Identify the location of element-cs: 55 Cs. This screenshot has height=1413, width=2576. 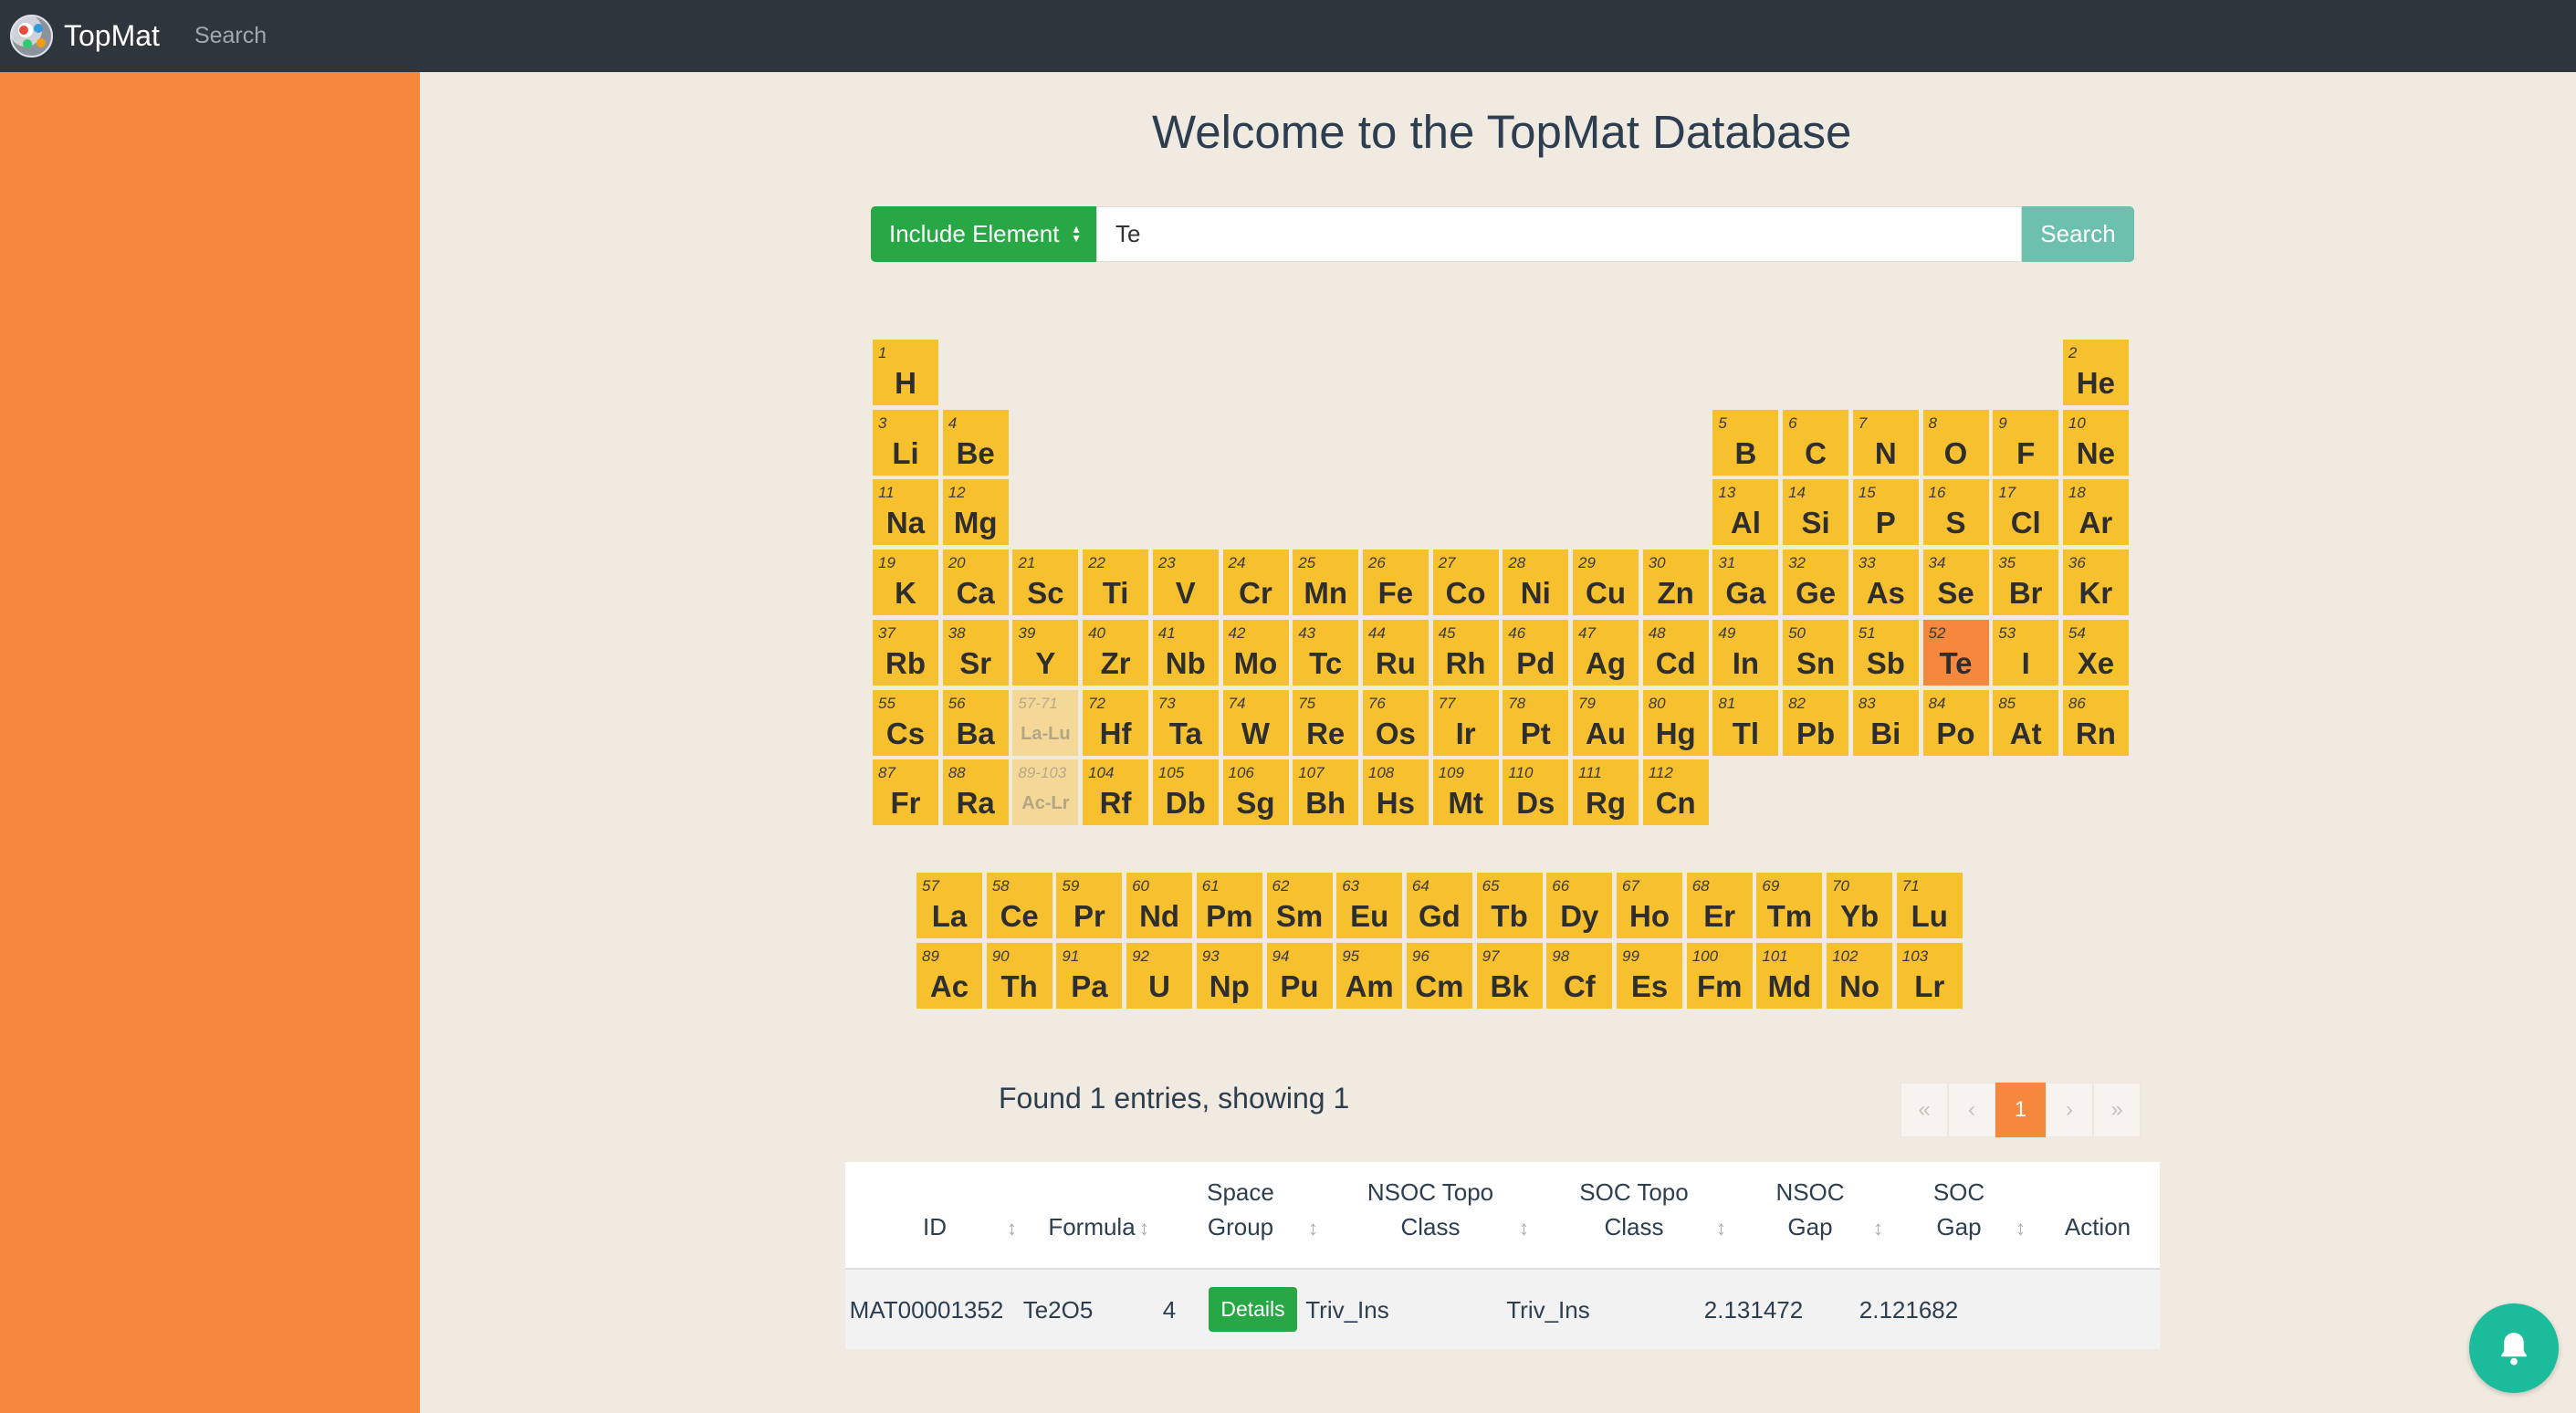
(905, 722).